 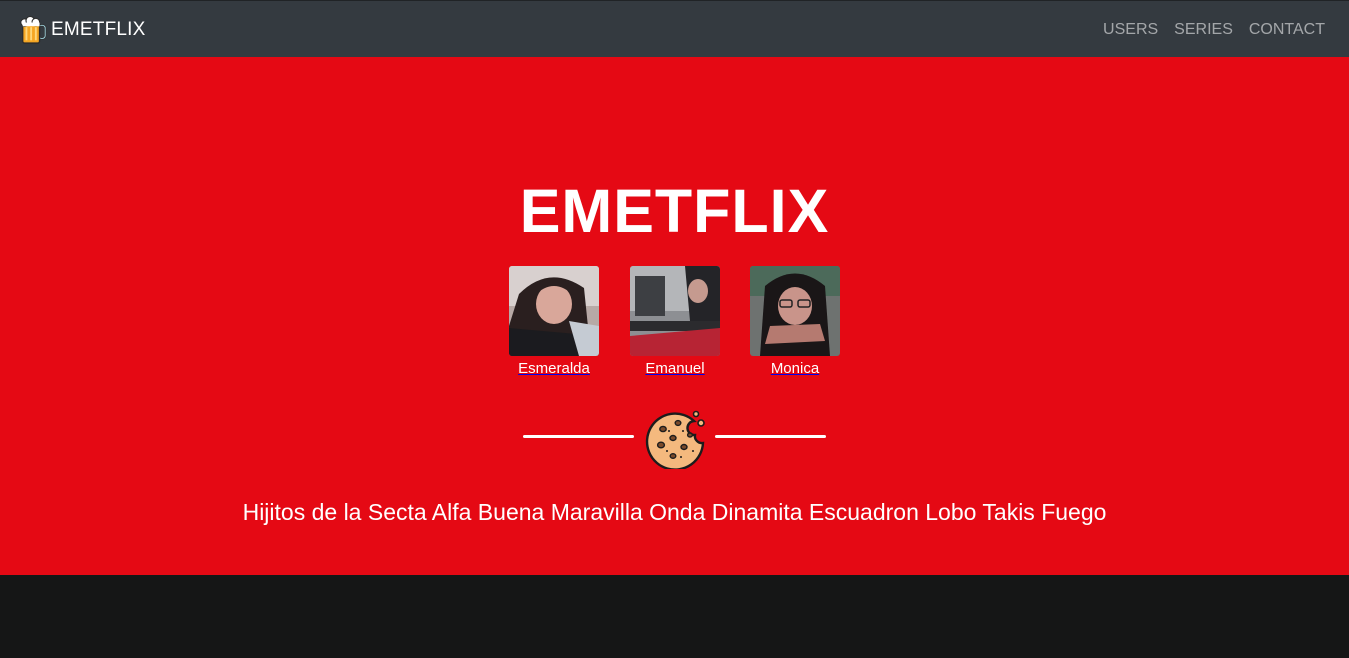 I want to click on nav-links: USERS SERIES CONTACT, so click(x=1214, y=30).